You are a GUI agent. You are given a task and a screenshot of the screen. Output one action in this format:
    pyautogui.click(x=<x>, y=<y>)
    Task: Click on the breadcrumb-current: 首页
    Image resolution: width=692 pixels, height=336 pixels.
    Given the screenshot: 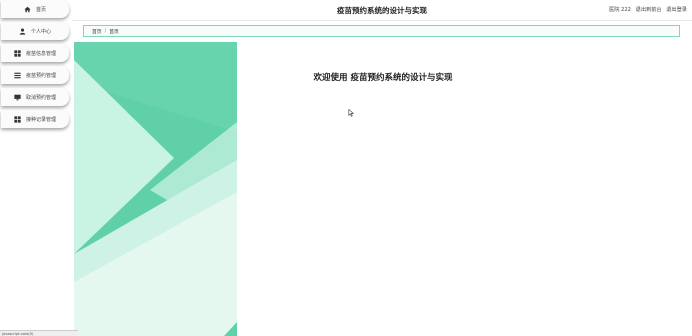 What is the action you would take?
    pyautogui.click(x=114, y=32)
    